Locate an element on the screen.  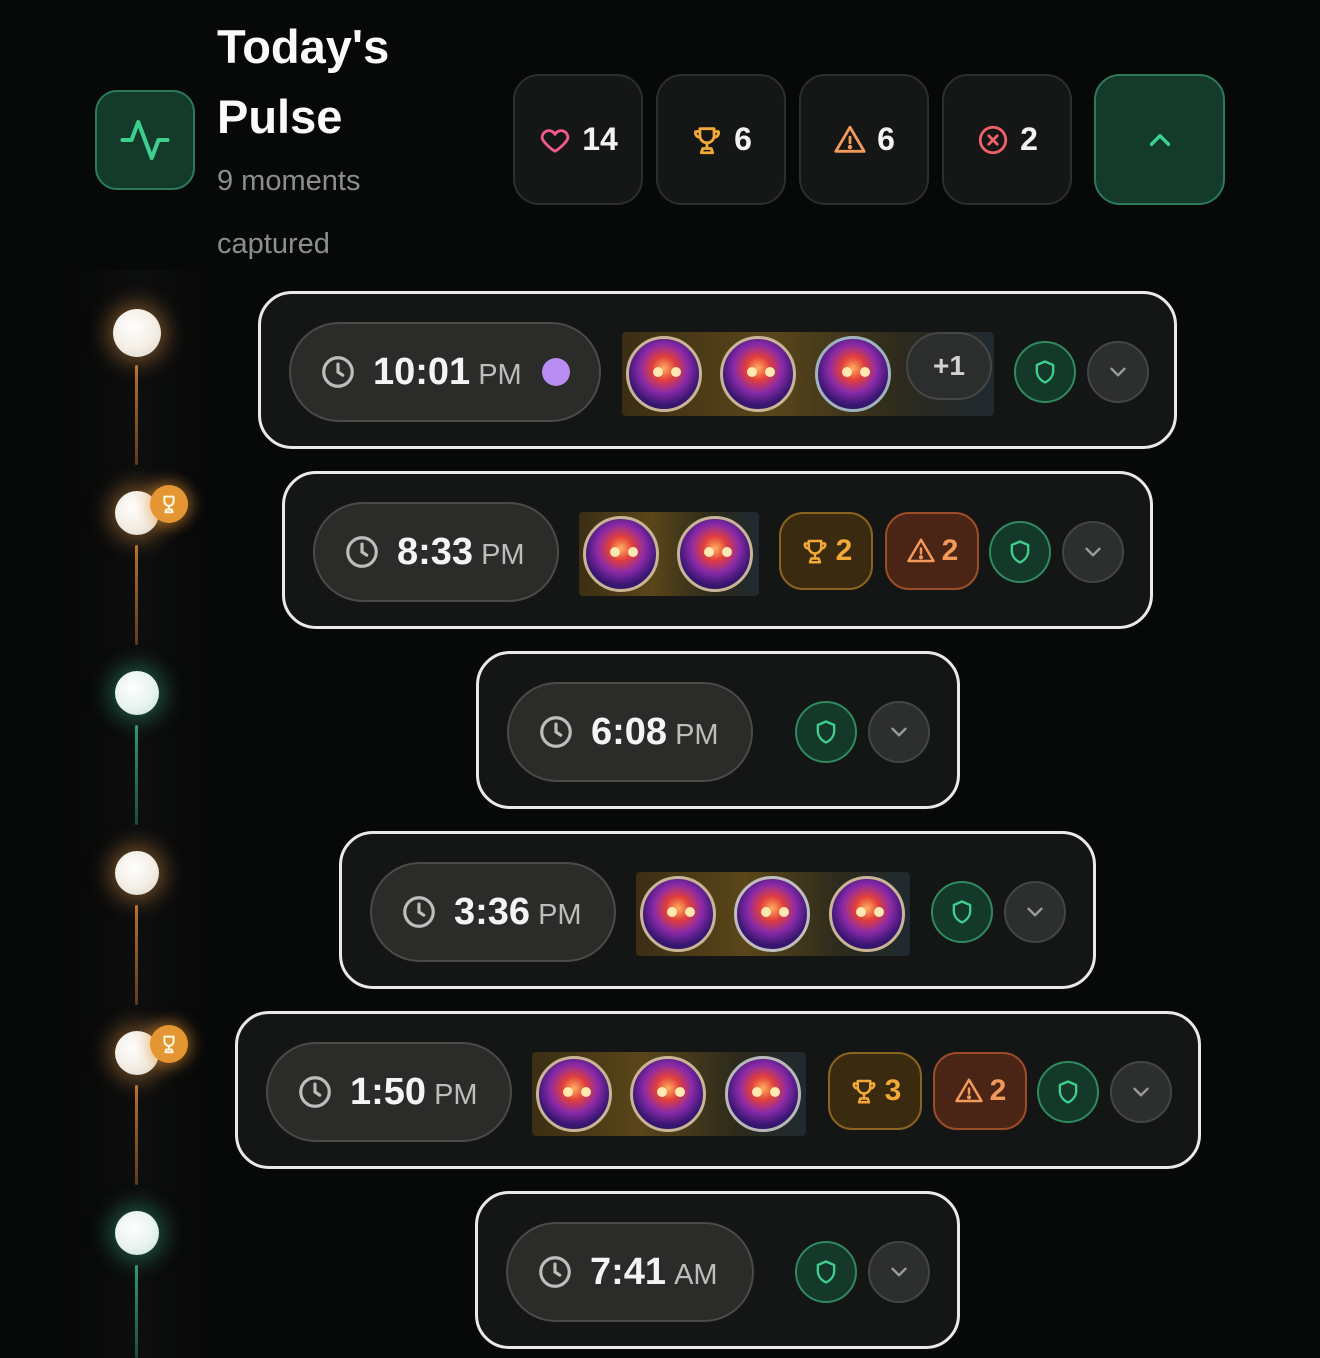
moment-time: 7:41 is located at coordinates (628, 1271).